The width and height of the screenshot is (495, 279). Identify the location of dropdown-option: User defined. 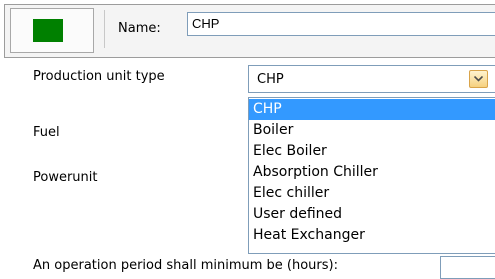
(372, 214).